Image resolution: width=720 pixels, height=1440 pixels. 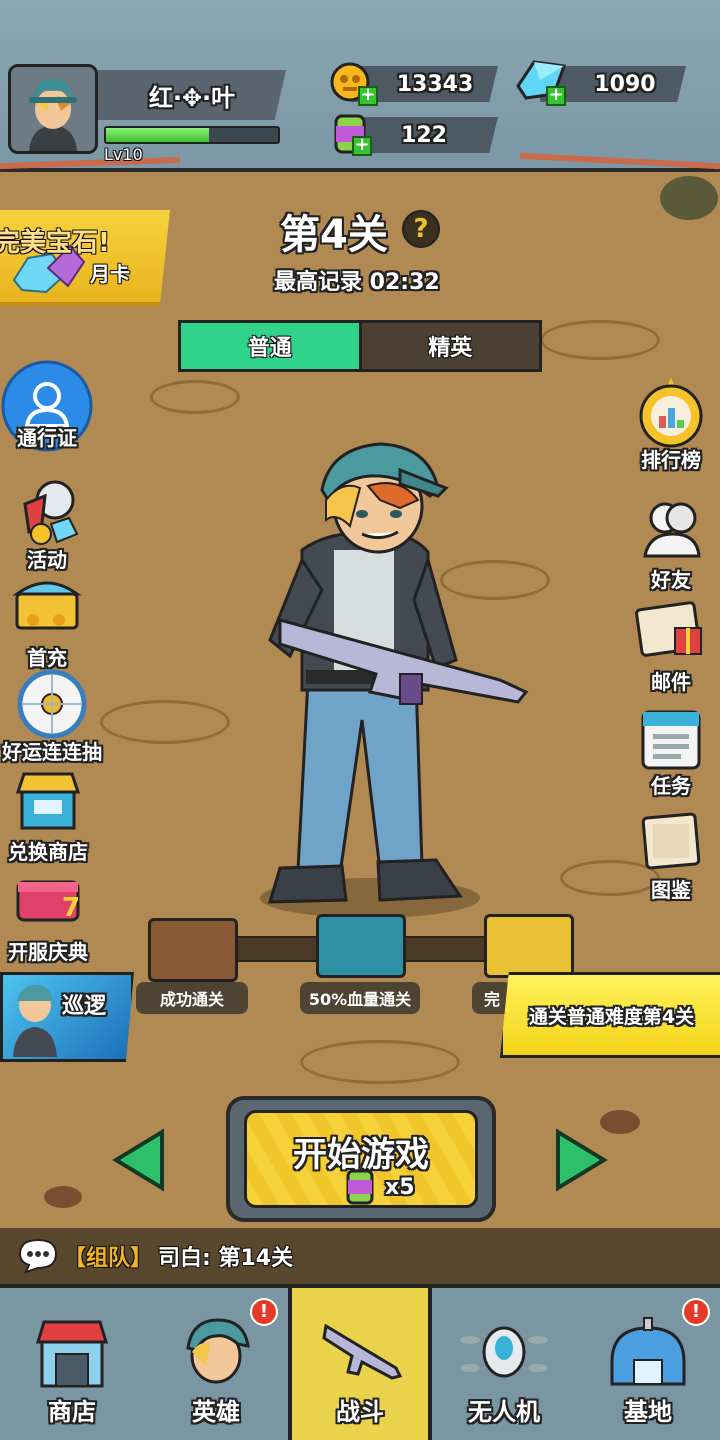 I want to click on difficulty-tabs: 普通 精英, so click(x=360, y=346).